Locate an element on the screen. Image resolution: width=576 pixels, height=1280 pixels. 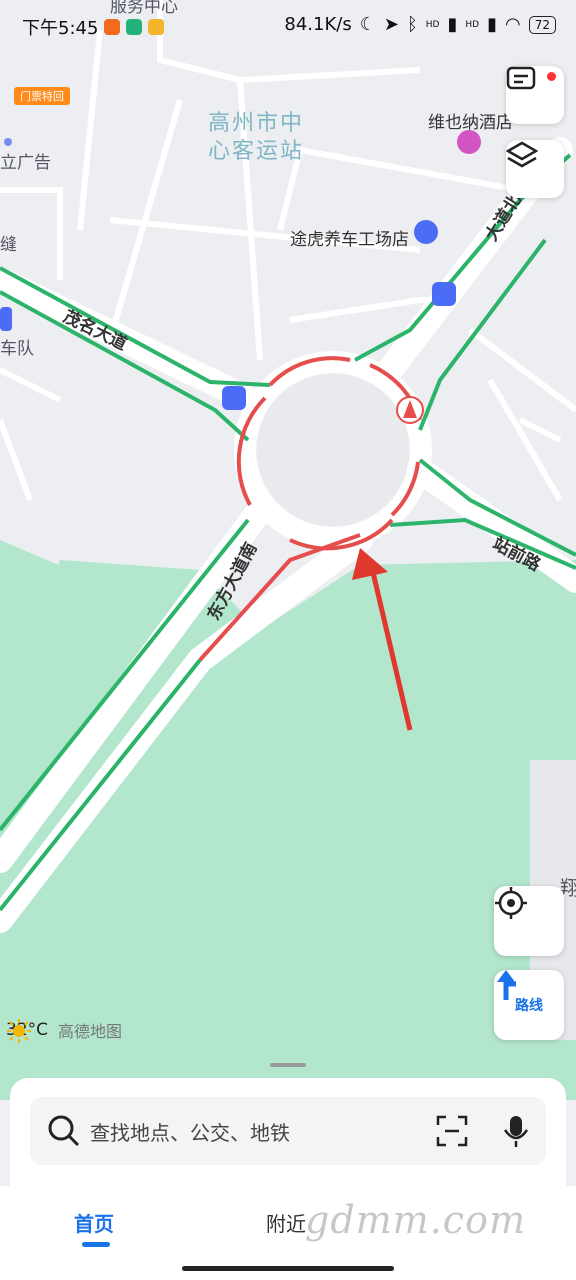
tab-home-indicator is located at coordinates (96, 1244).